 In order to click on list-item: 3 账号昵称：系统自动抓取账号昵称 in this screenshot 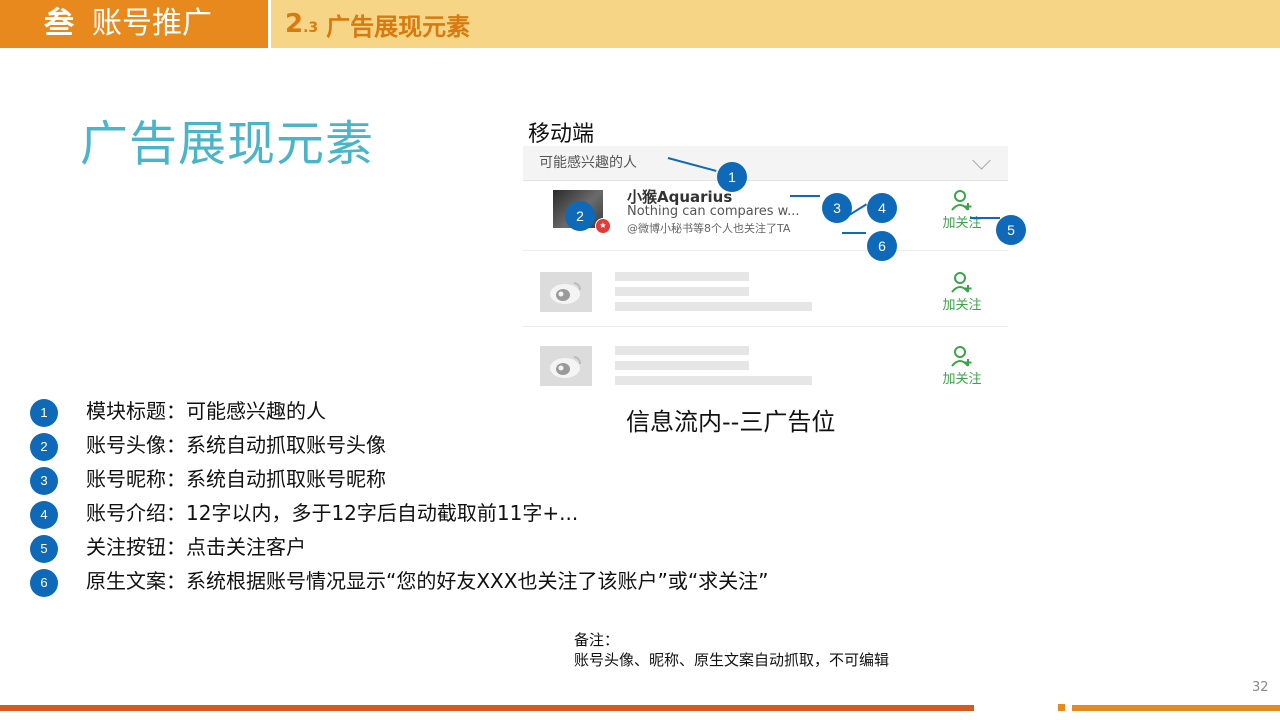, I will do `click(340, 478)`.